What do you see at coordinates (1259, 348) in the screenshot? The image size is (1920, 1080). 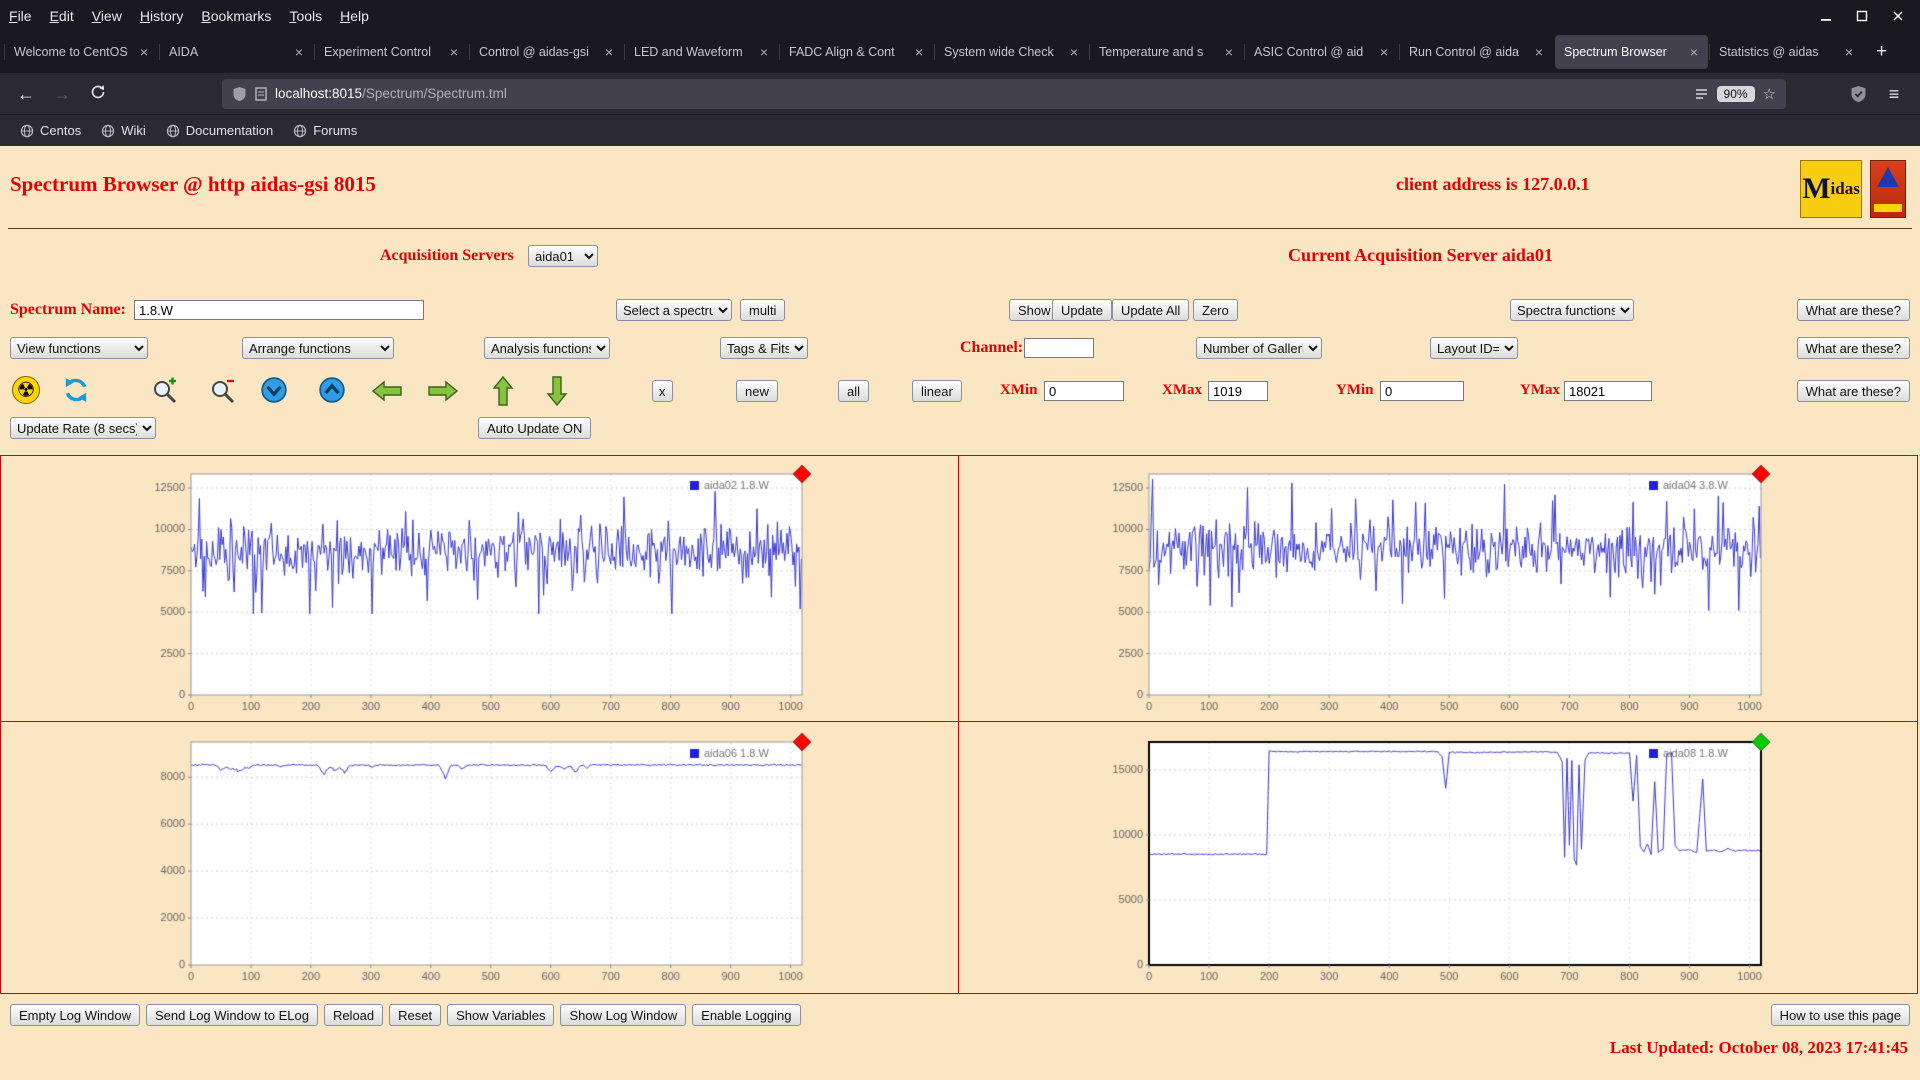 I see `number-of-galleries-dropdown: Number of Galleries` at bounding box center [1259, 348].